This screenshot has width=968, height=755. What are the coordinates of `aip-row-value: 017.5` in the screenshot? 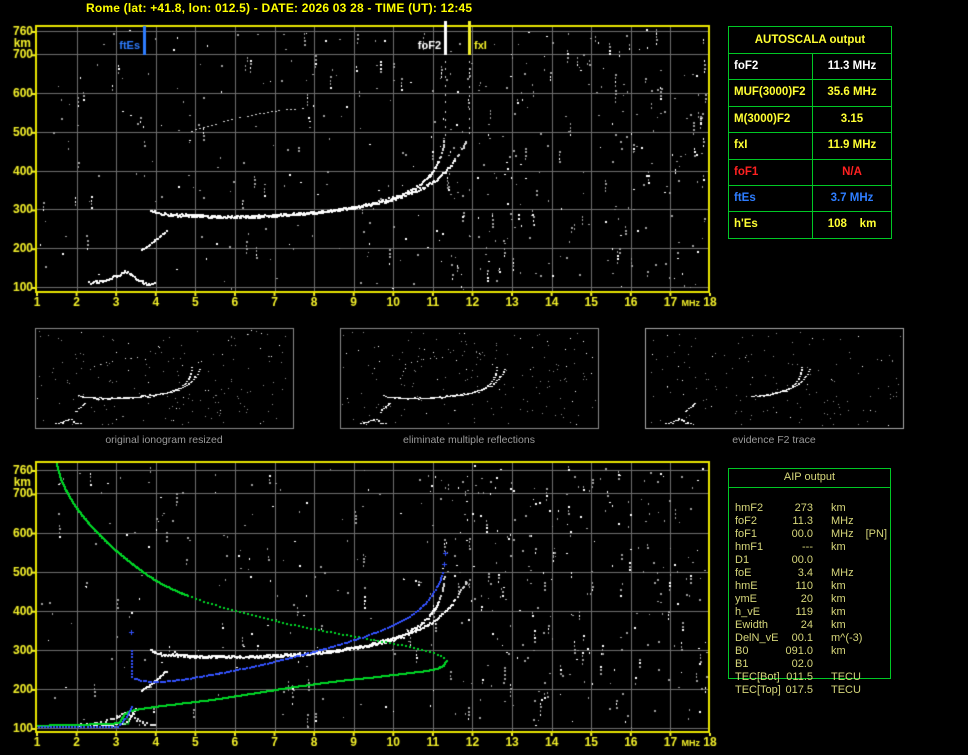 It's located at (799, 690).